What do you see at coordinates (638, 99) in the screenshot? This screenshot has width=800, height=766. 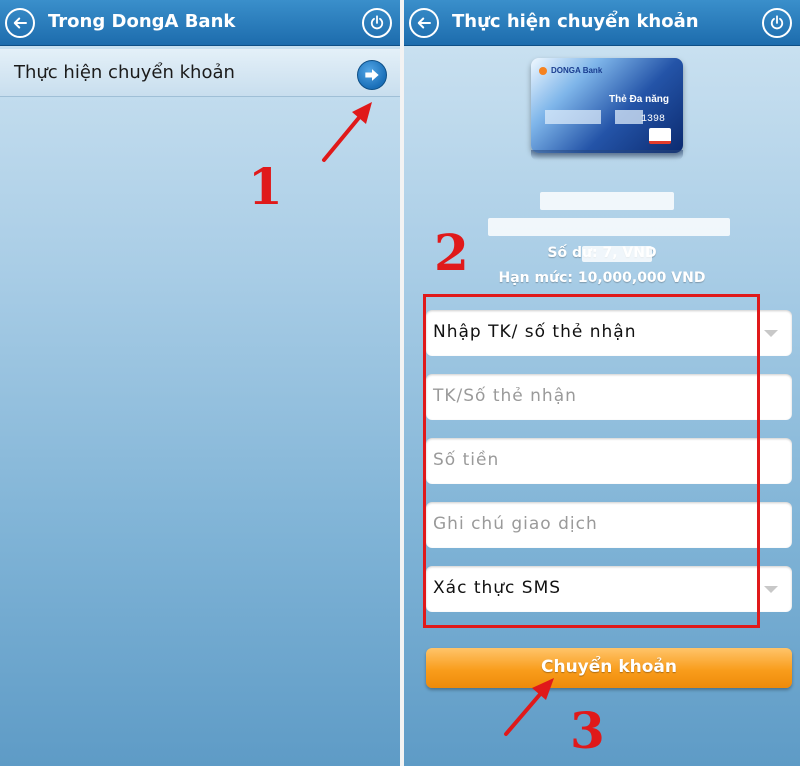 I see `card-type: Thẻ Đa năng` at bounding box center [638, 99].